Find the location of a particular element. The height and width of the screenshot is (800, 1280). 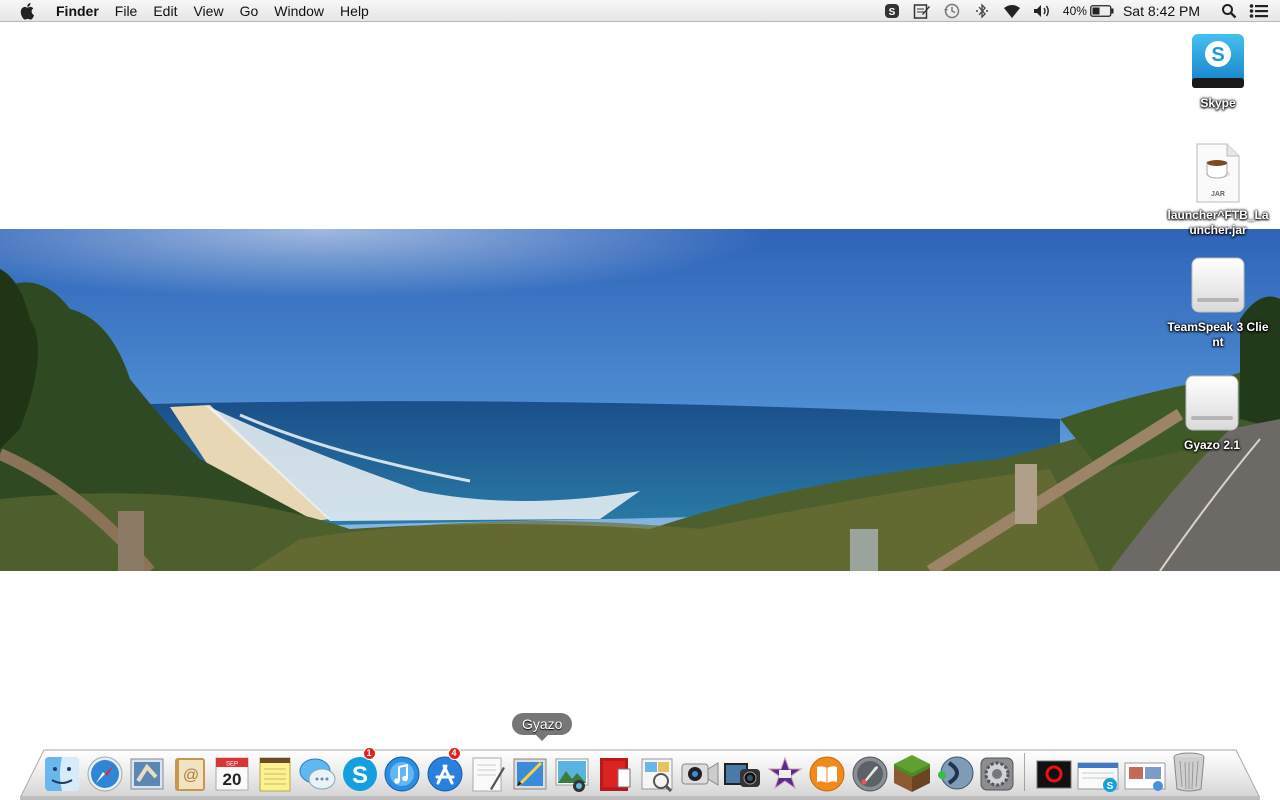

dock-ibooks is located at coordinates (827, 770).